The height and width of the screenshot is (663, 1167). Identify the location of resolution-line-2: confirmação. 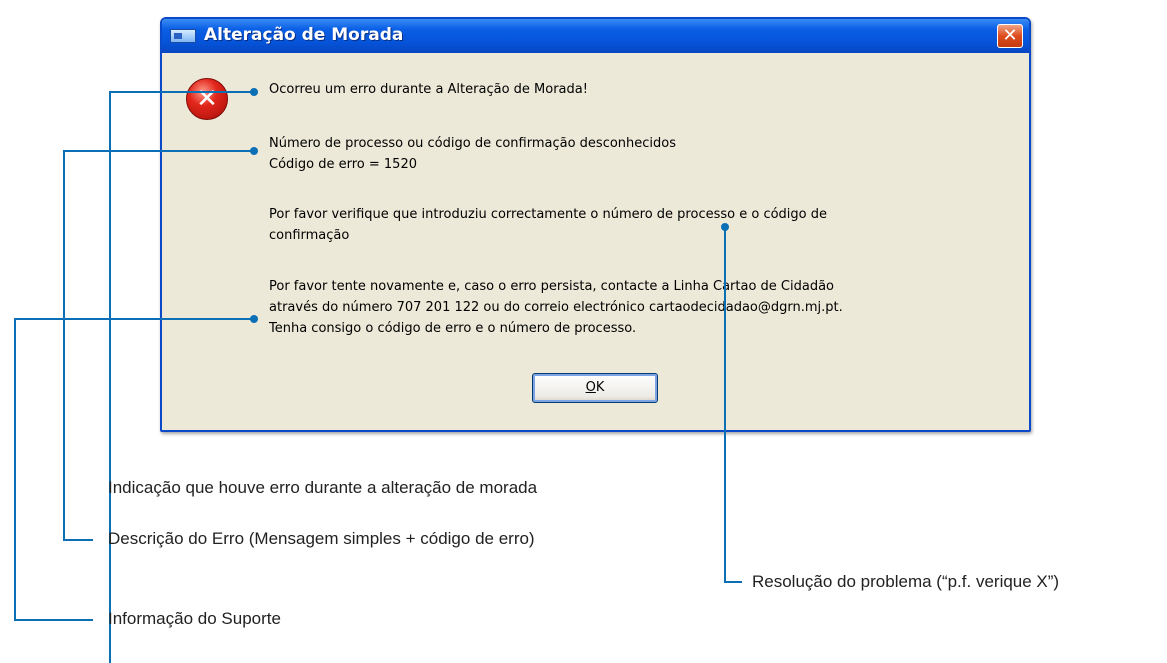
(309, 235).